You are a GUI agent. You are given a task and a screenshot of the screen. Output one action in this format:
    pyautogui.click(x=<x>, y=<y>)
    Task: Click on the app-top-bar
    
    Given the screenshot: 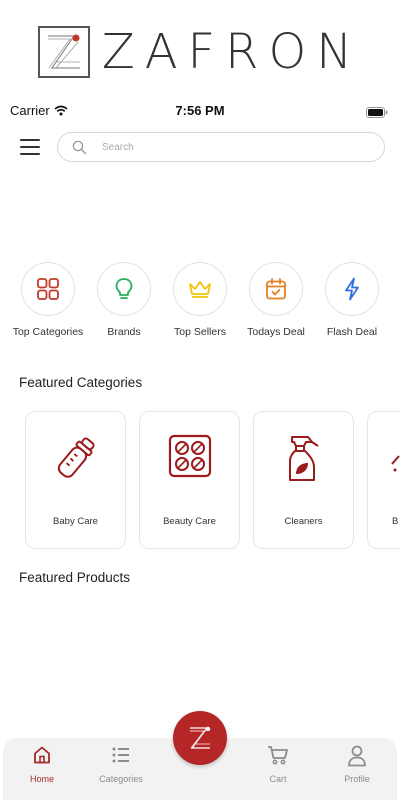 What is the action you would take?
    pyautogui.click(x=200, y=148)
    